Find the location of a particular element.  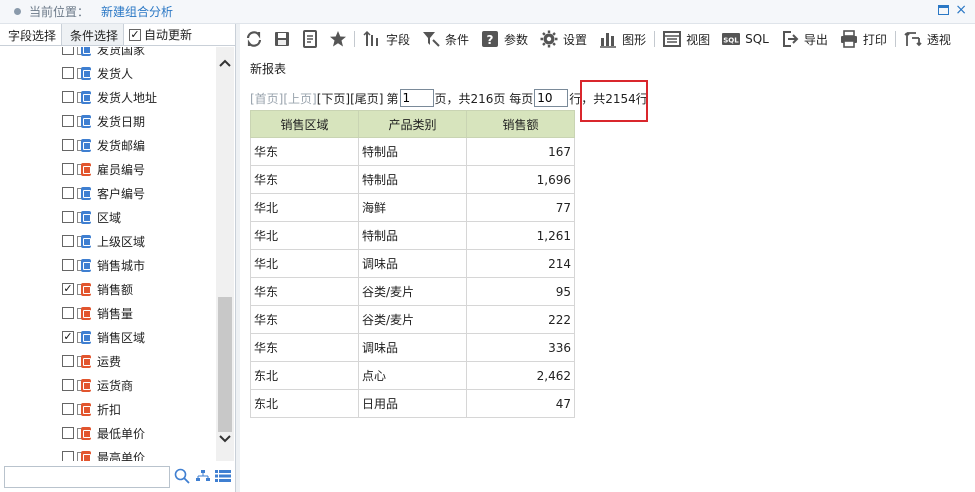

param-button: ? 参数 is located at coordinates (504, 39).